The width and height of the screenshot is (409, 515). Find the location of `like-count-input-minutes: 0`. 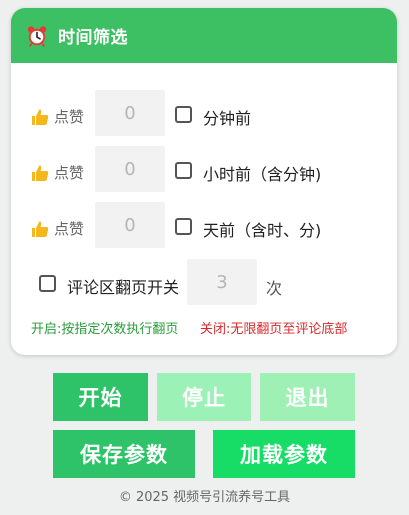

like-count-input-minutes: 0 is located at coordinates (130, 113).